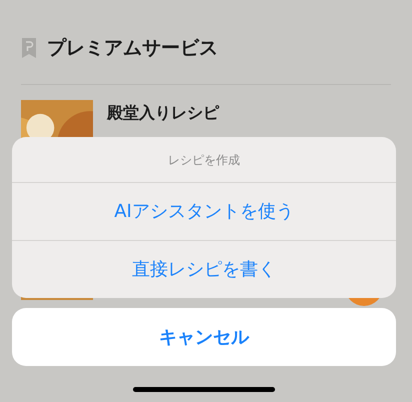  What do you see at coordinates (29, 48) in the screenshot?
I see `bookmark-icon` at bounding box center [29, 48].